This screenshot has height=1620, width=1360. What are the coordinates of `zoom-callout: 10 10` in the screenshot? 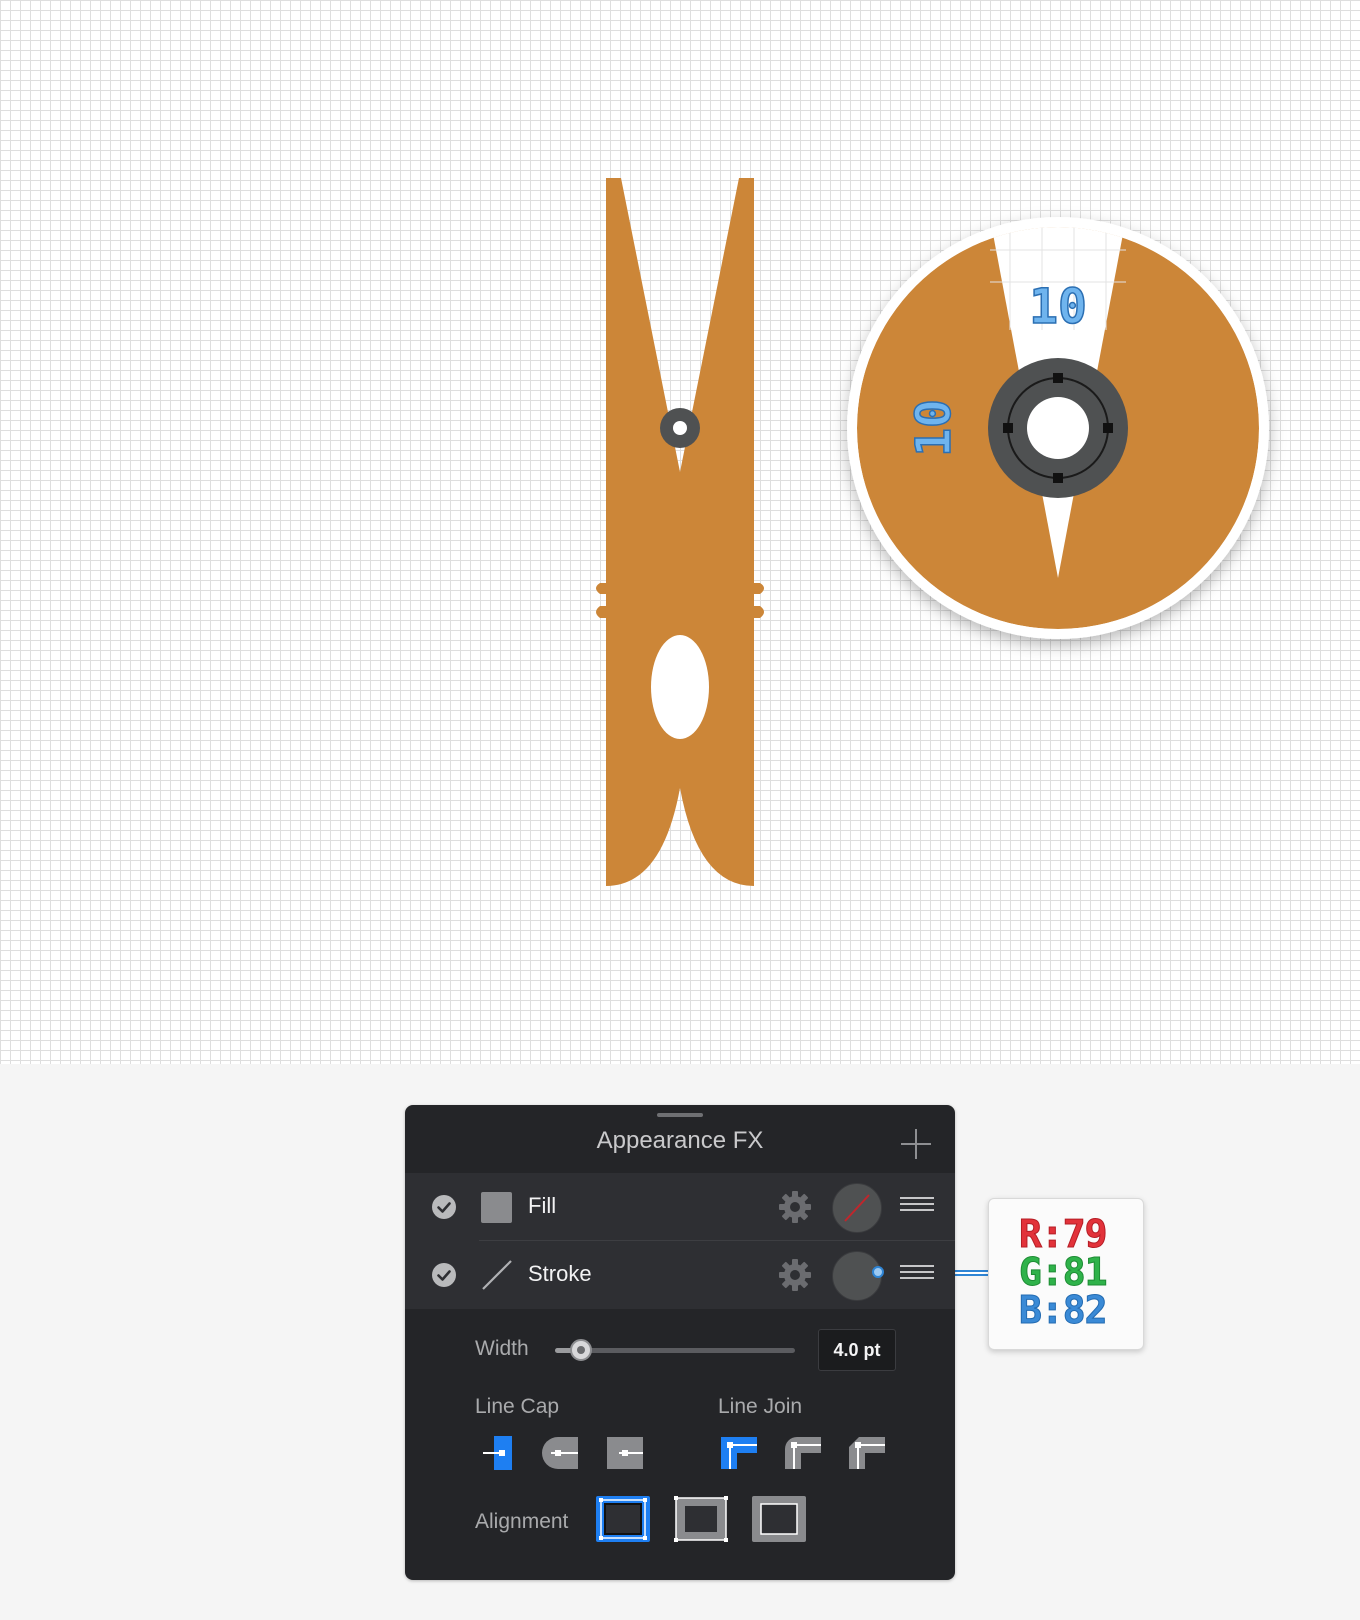 It's located at (1058, 428).